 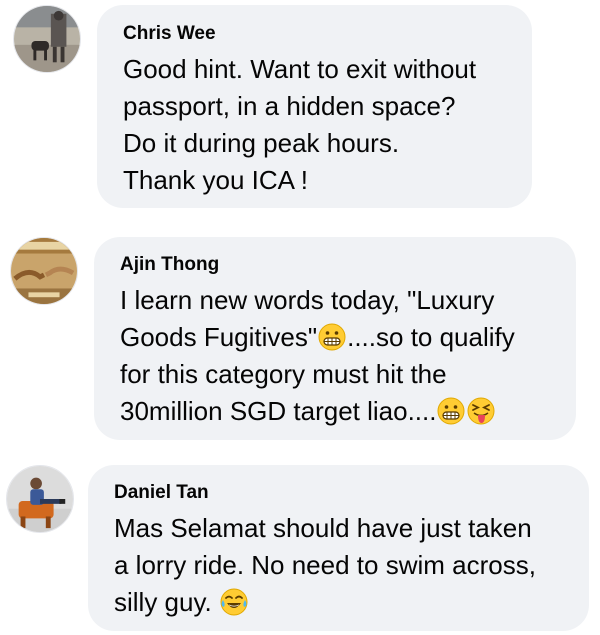 I want to click on comment-text-segment: ....so to qualify, so click(x=431, y=337).